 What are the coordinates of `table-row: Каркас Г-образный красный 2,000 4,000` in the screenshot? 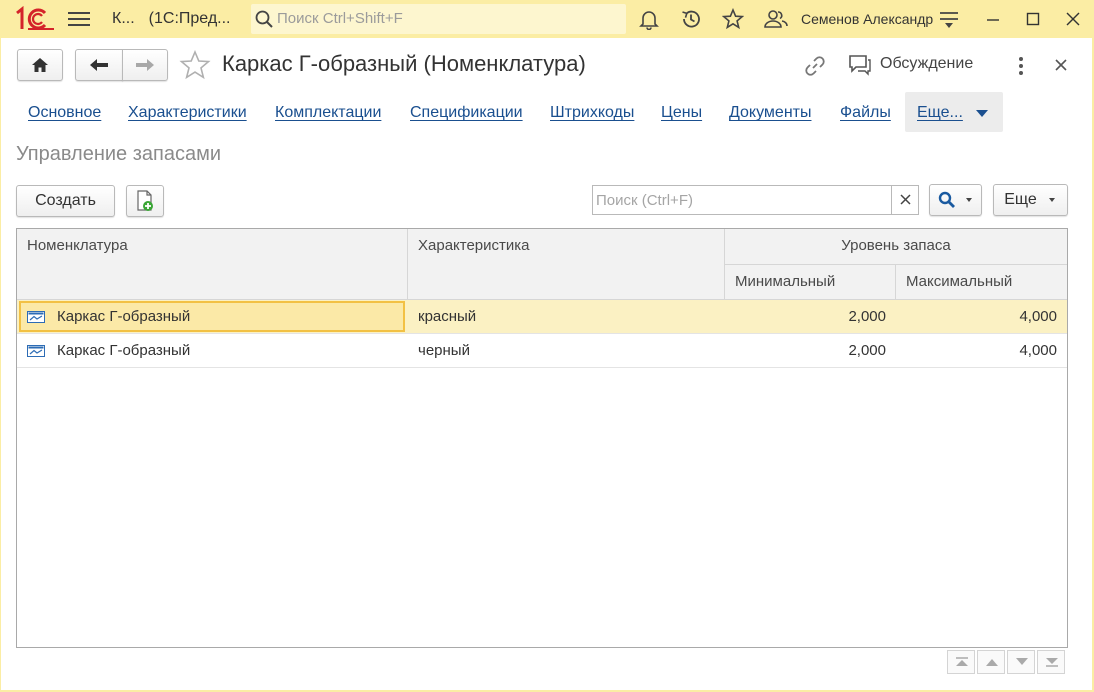 It's located at (542, 317).